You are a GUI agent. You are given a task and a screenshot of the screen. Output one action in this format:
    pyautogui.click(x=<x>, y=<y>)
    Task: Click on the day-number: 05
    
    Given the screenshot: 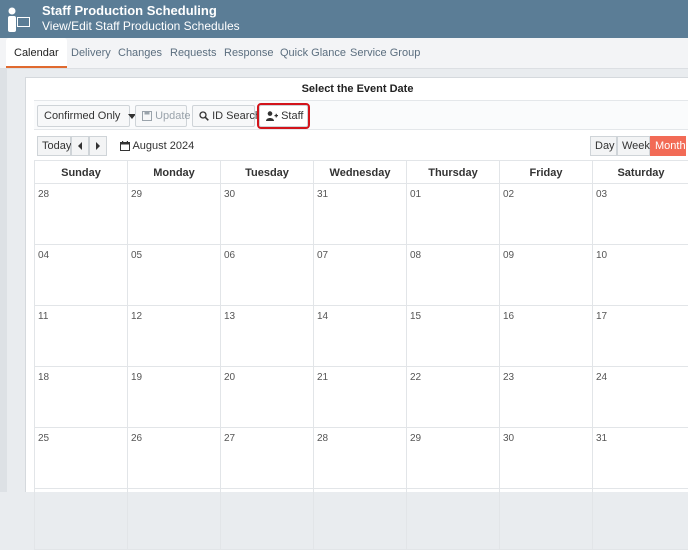 What is the action you would take?
    pyautogui.click(x=137, y=255)
    